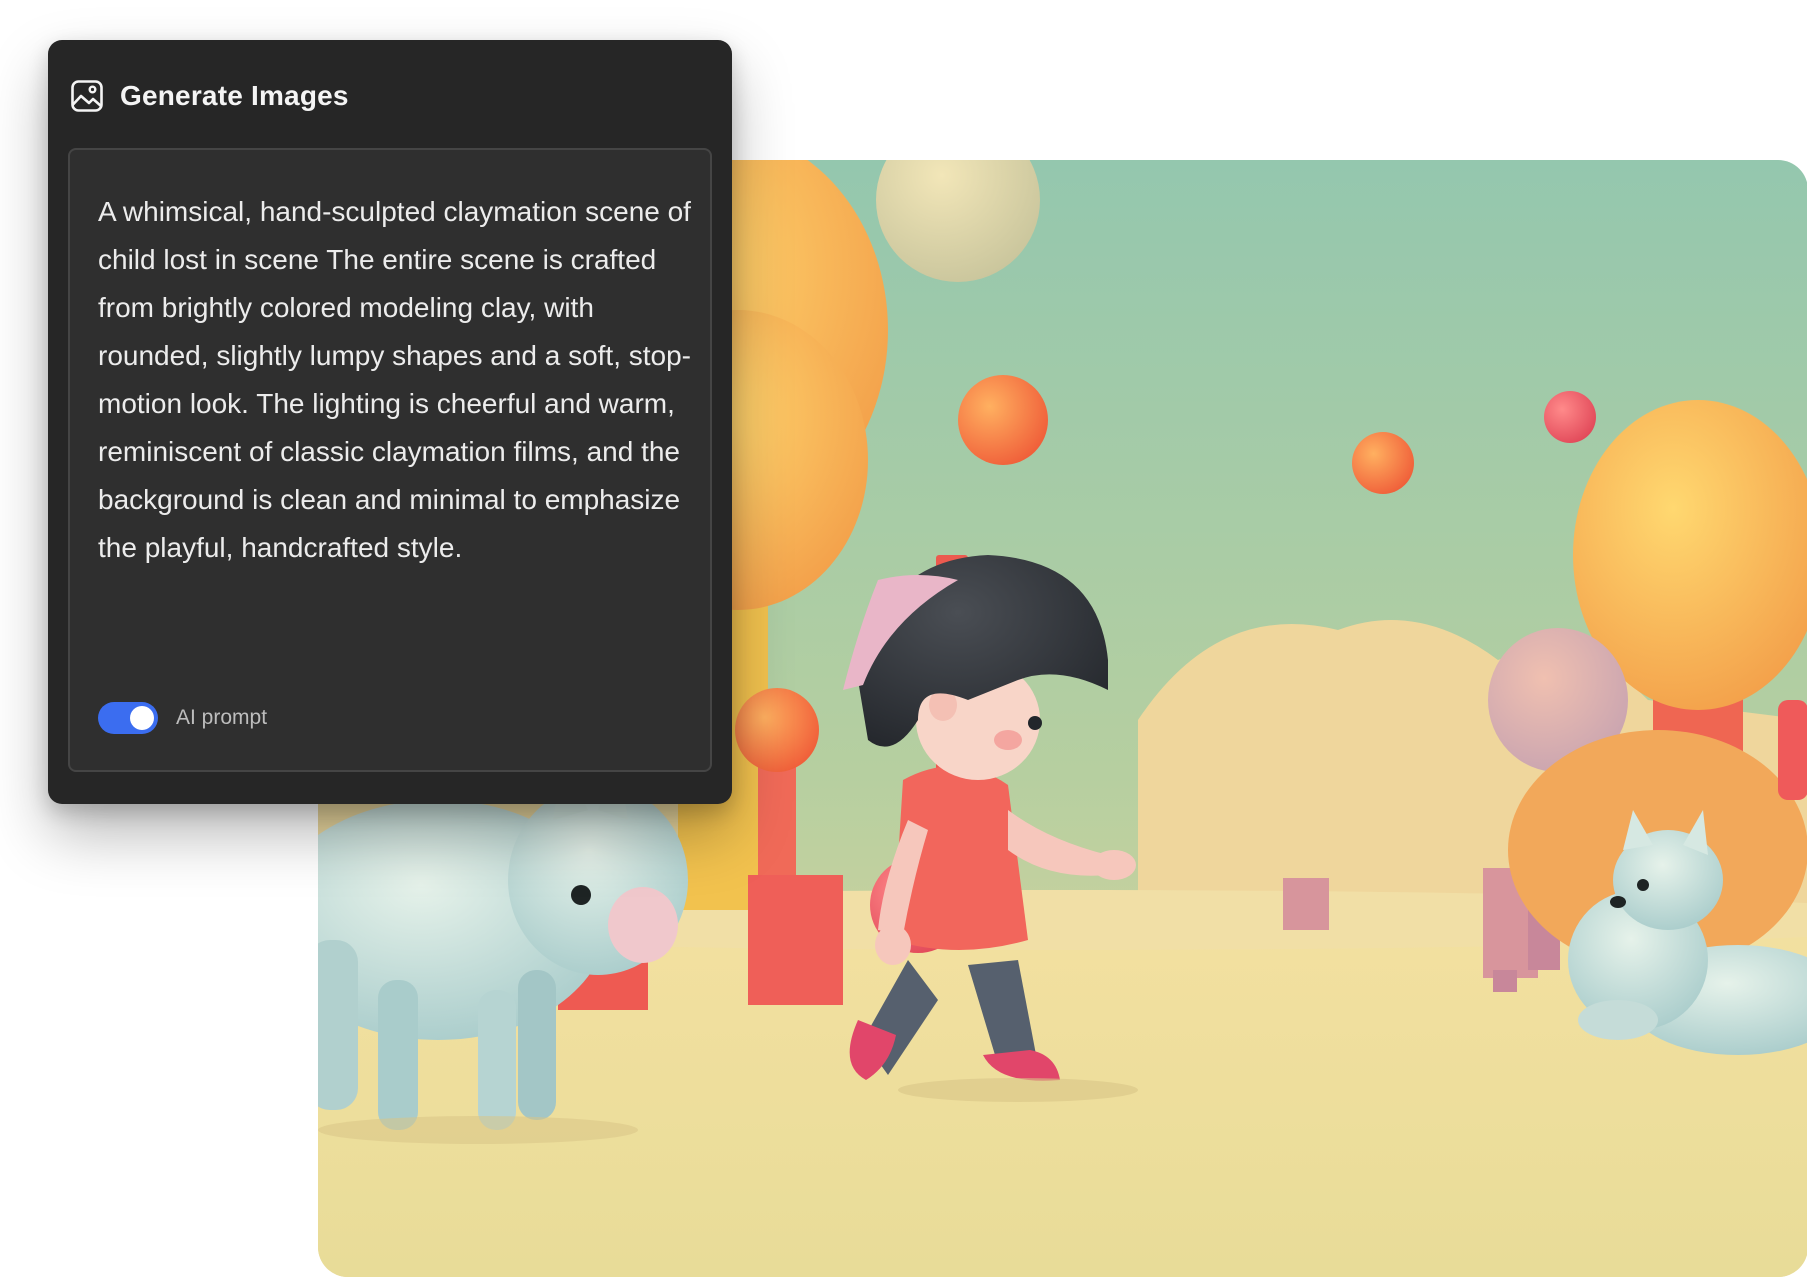 The height and width of the screenshot is (1277, 1807). I want to click on panel-title: Generate Images, so click(234, 95).